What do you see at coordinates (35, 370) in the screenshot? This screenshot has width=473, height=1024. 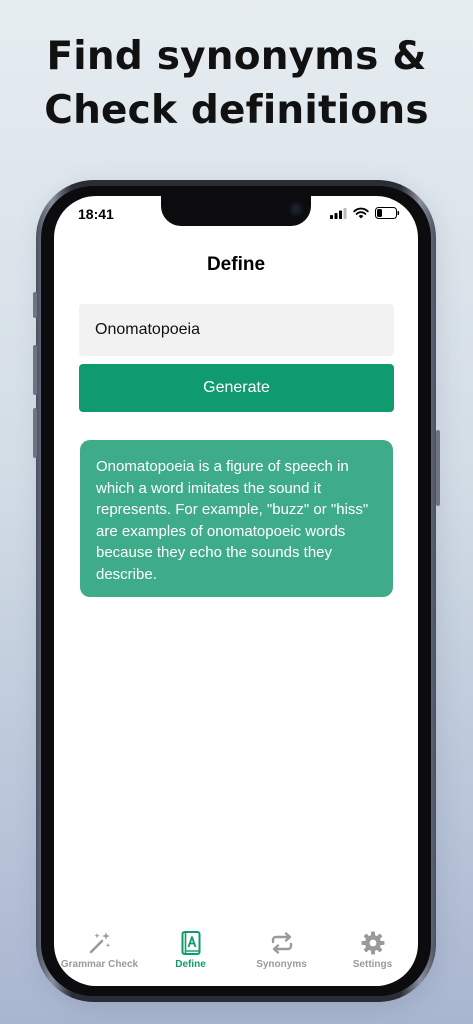 I see `phone-volume-up` at bounding box center [35, 370].